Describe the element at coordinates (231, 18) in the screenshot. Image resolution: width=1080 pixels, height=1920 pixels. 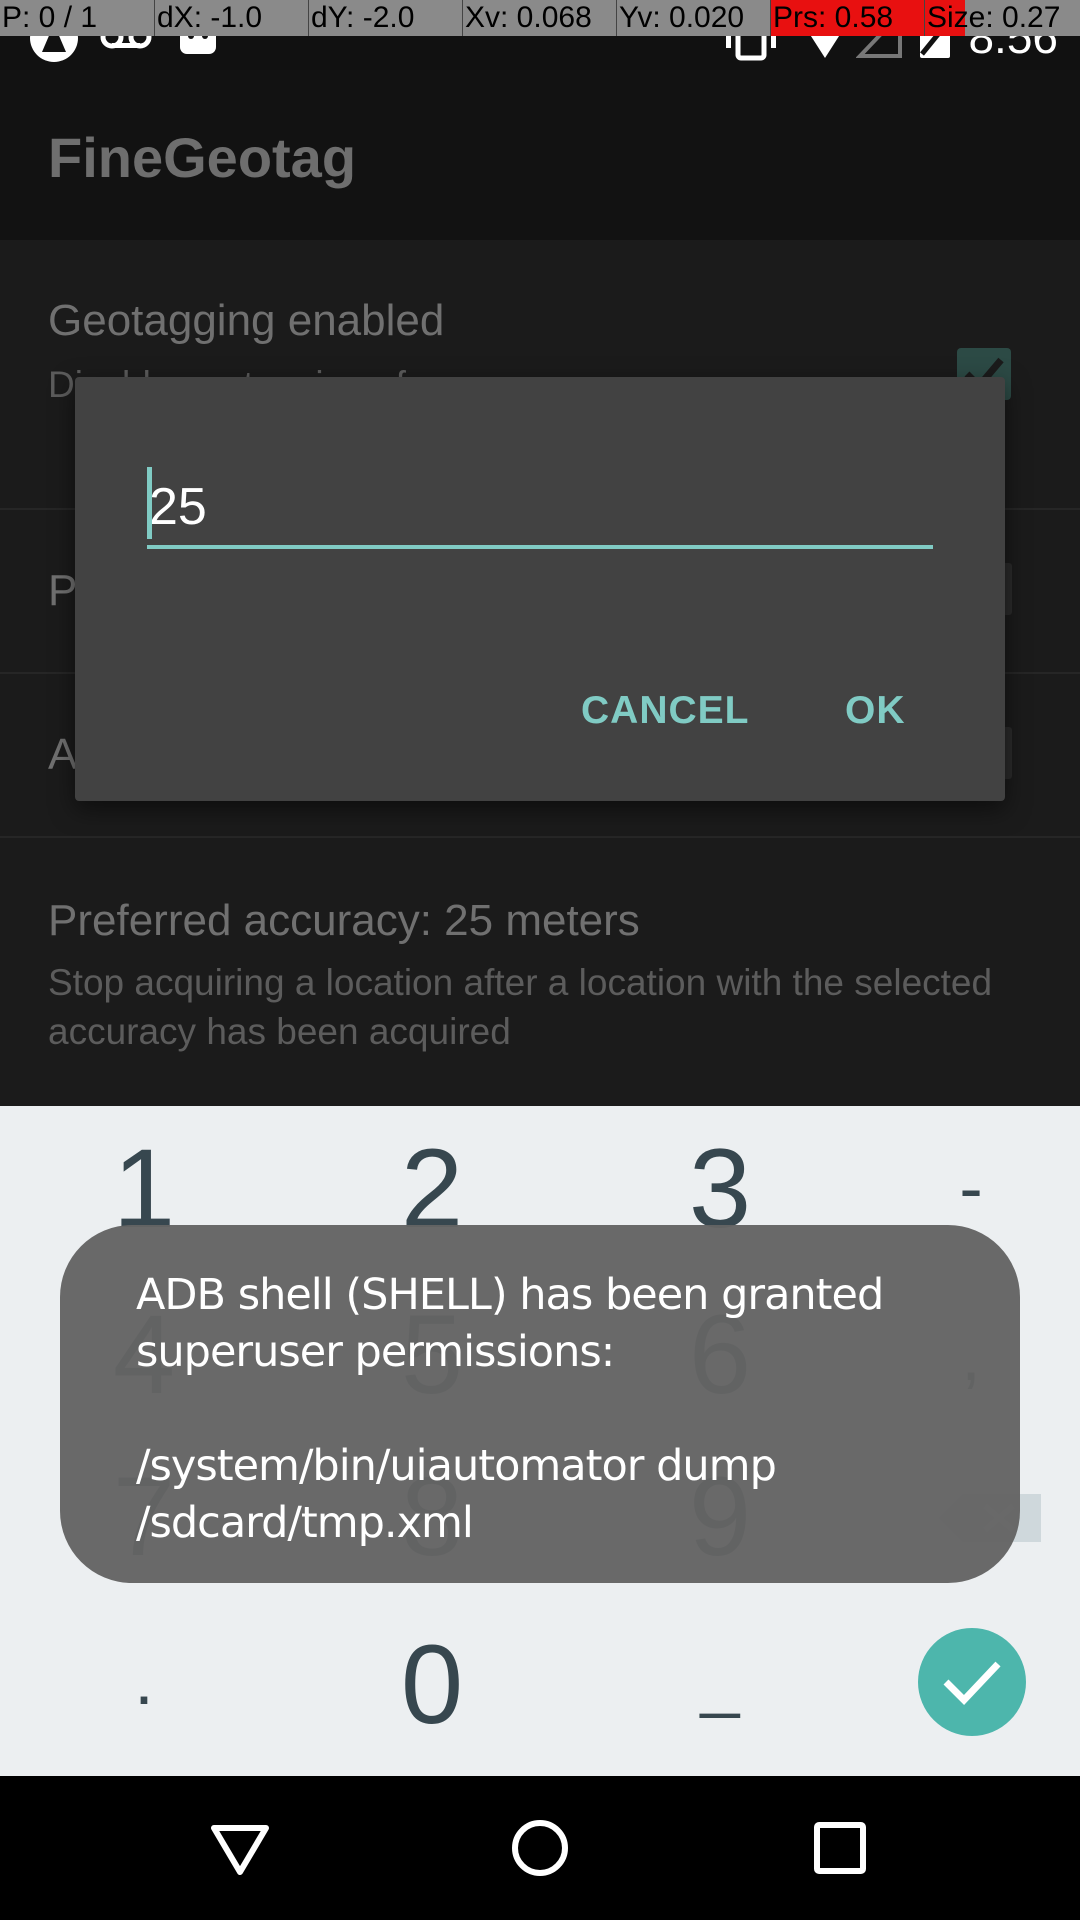
I see `pointer-dx: dX: -1.0` at that location.